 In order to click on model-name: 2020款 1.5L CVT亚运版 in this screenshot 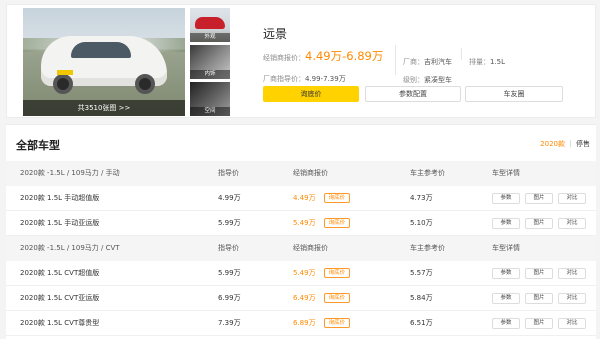, I will do `click(59, 298)`.